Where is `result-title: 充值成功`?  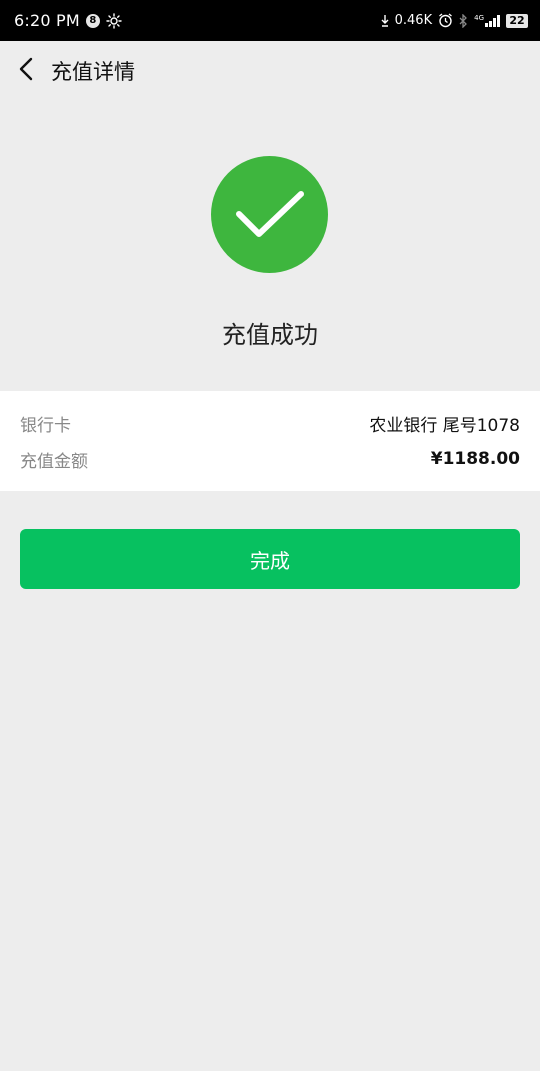
result-title: 充值成功 is located at coordinates (270, 335).